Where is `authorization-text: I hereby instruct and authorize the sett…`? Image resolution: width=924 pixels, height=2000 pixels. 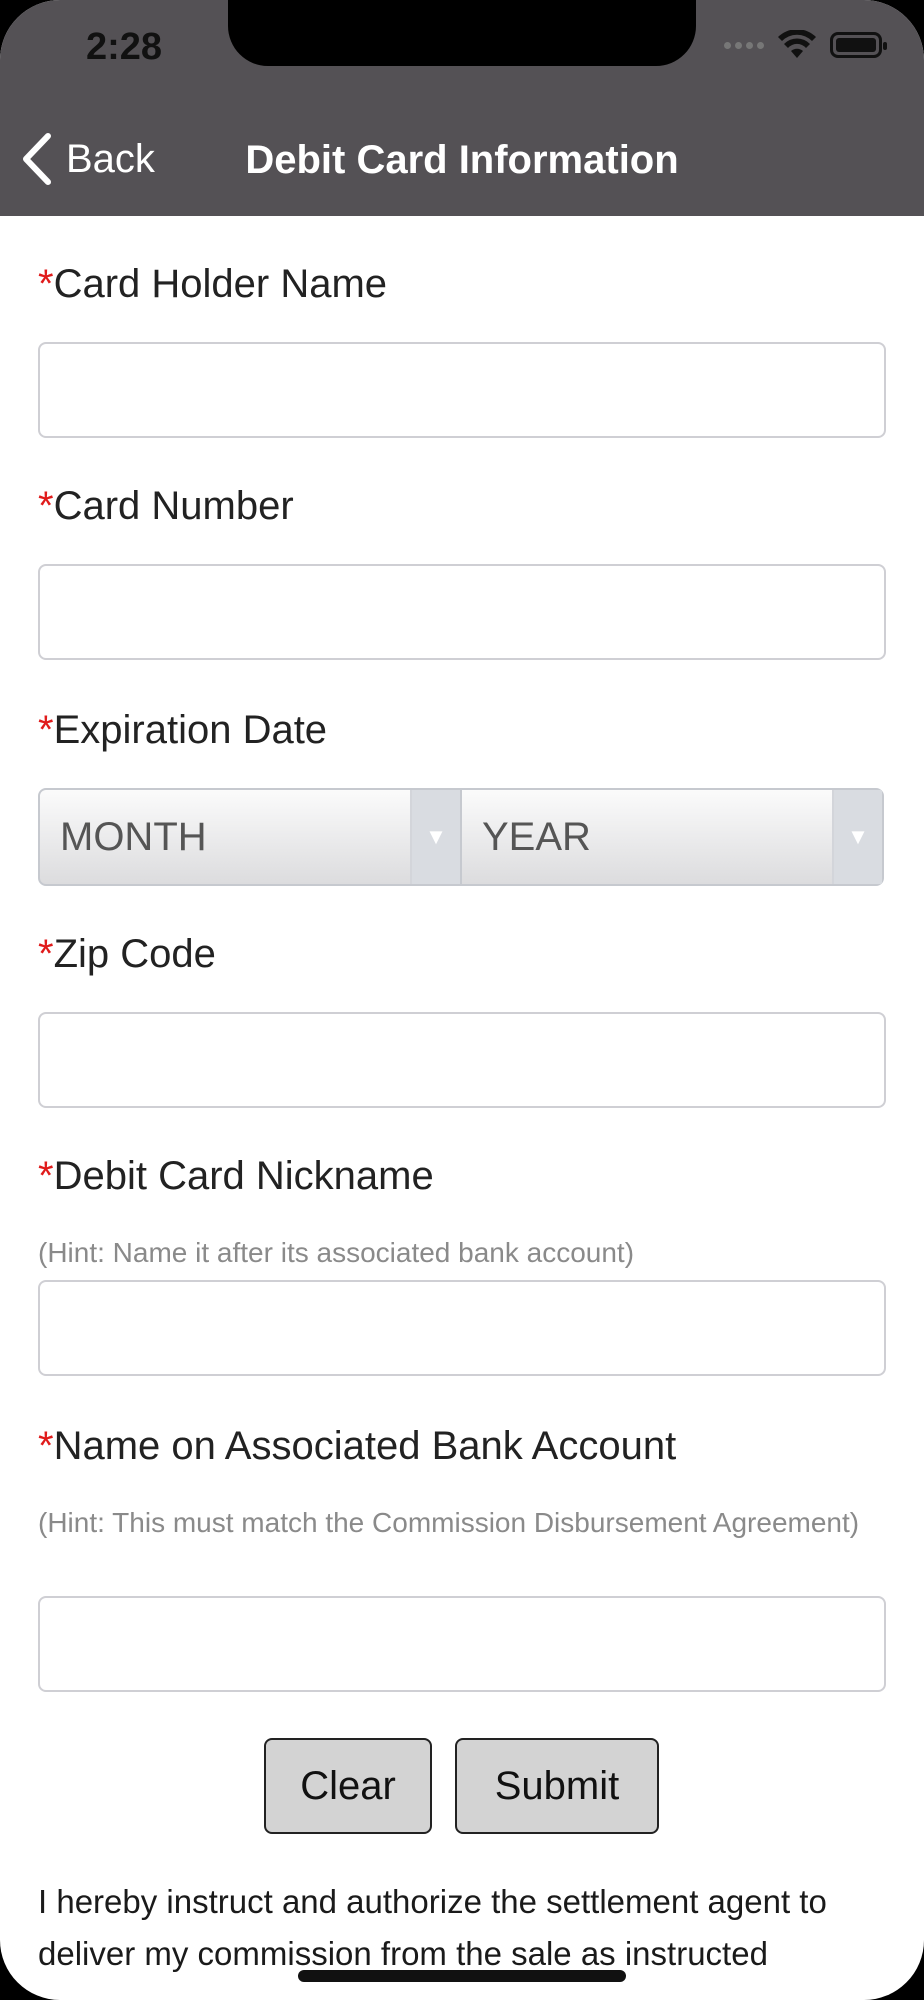
authorization-text: I hereby instruct and authorize the sett… is located at coordinates (432, 1927).